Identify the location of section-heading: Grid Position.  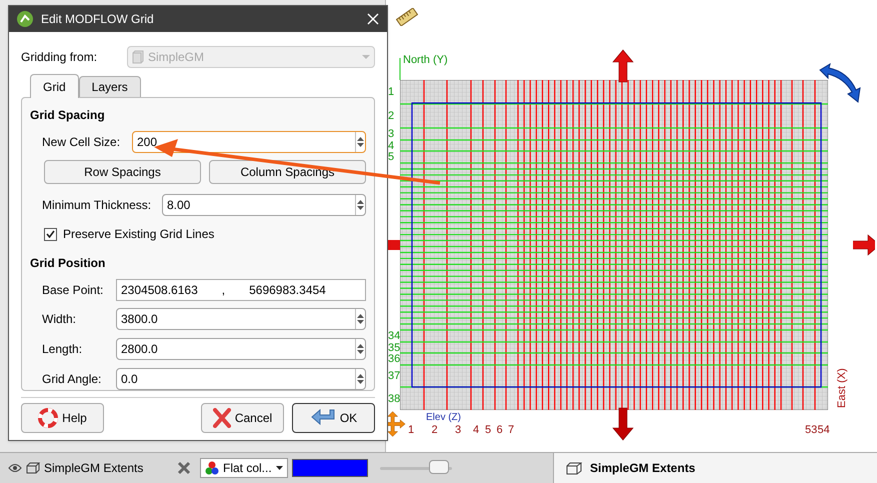
(68, 263).